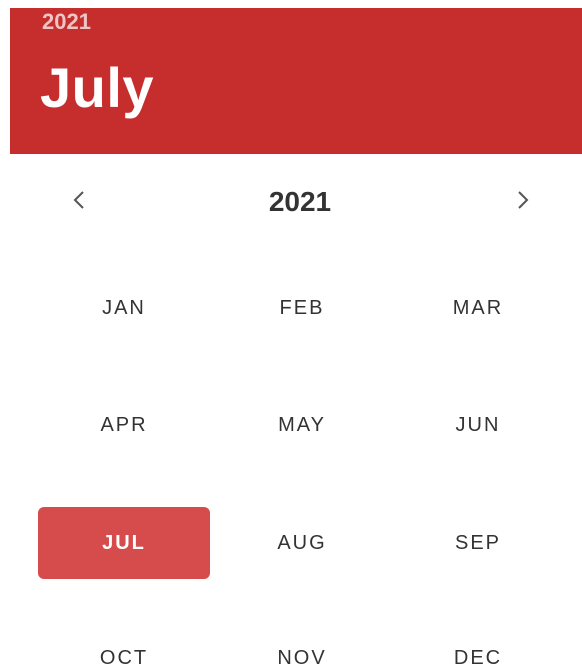  Describe the element at coordinates (478, 308) in the screenshot. I see `month-mar: MAR` at that location.